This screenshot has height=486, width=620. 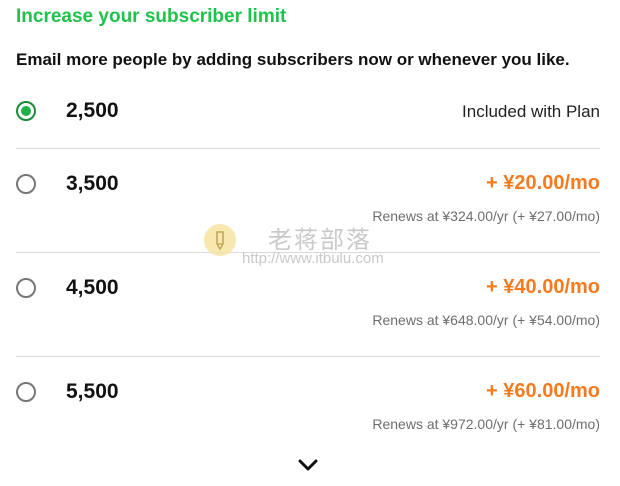 I want to click on chevron-down-icon, so click(x=308, y=465).